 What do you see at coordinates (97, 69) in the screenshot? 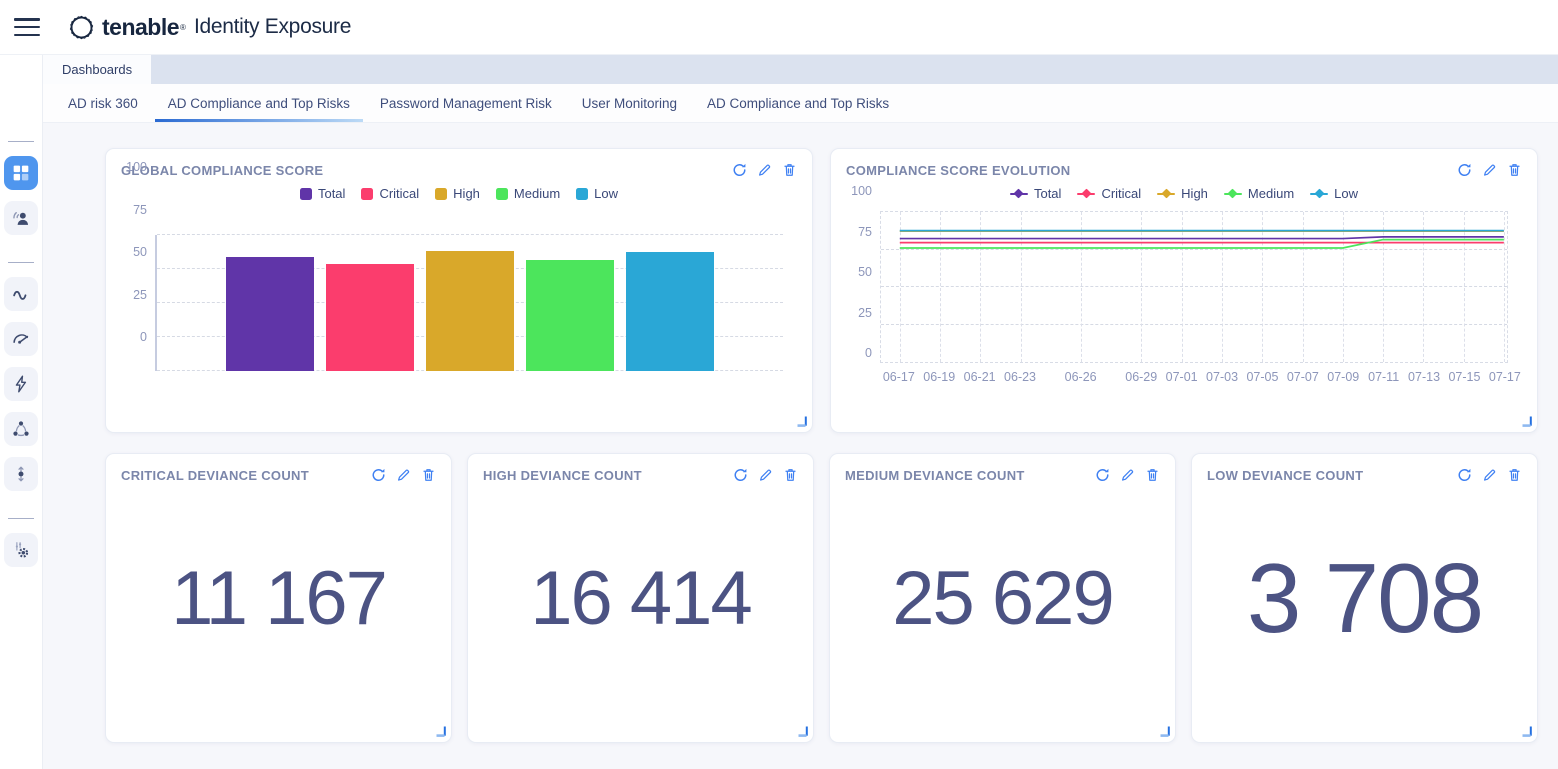
I see `breadcrumb-tab-dashboards: Dashboards` at bounding box center [97, 69].